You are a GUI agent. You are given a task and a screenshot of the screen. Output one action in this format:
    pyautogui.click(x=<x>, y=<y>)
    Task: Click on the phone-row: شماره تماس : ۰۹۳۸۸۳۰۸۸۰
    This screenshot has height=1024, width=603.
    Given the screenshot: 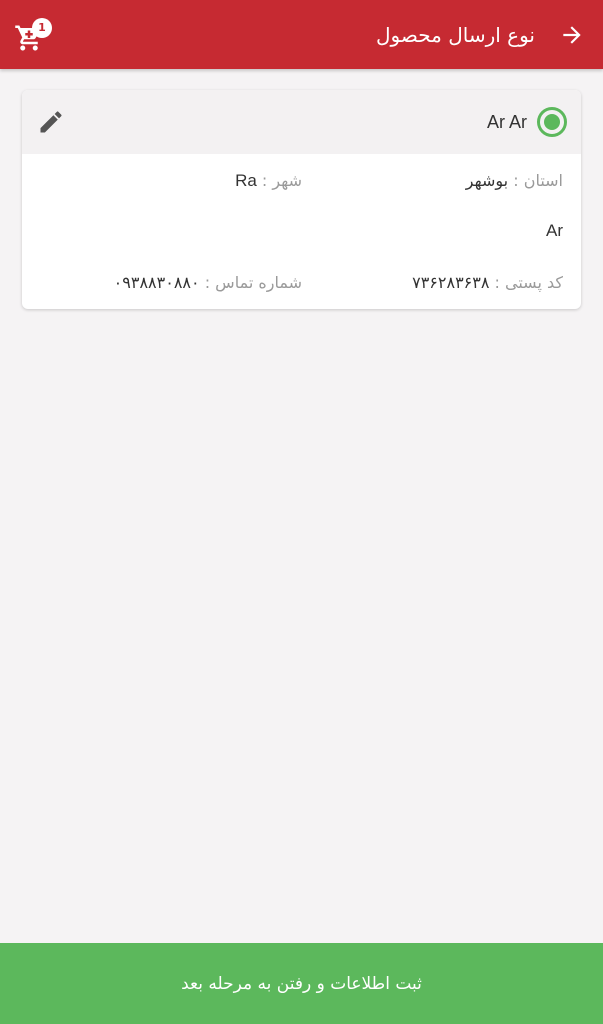 What is the action you would take?
    pyautogui.click(x=208, y=282)
    